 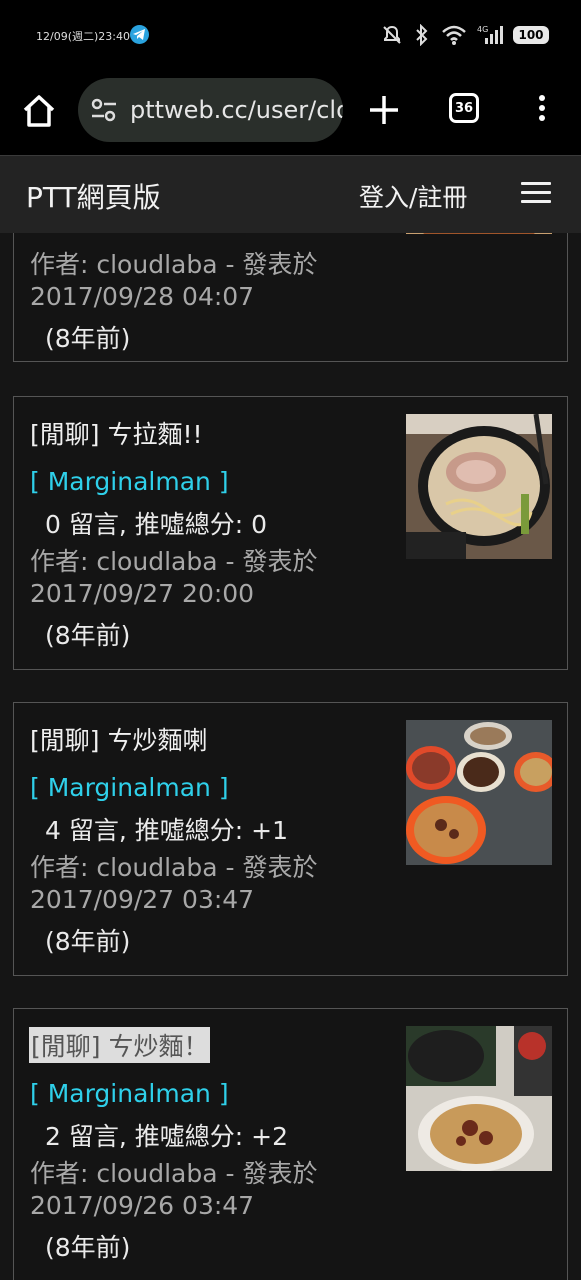 What do you see at coordinates (39, 111) in the screenshot?
I see `home-icon` at bounding box center [39, 111].